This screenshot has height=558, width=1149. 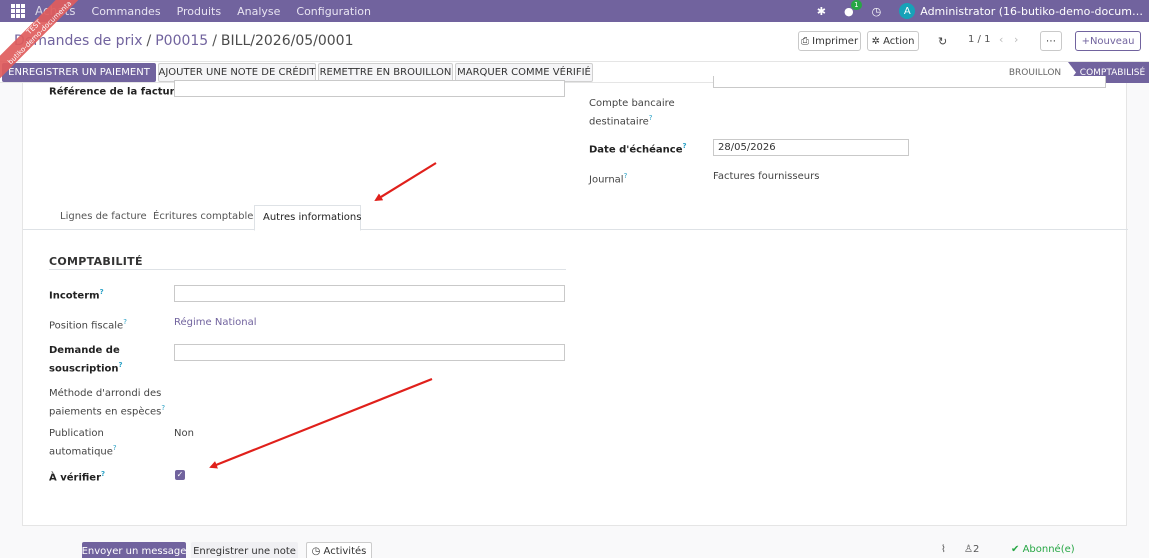 I want to click on register-payment-button: ENREGISTRER UN PAIEMENT, so click(x=79, y=72).